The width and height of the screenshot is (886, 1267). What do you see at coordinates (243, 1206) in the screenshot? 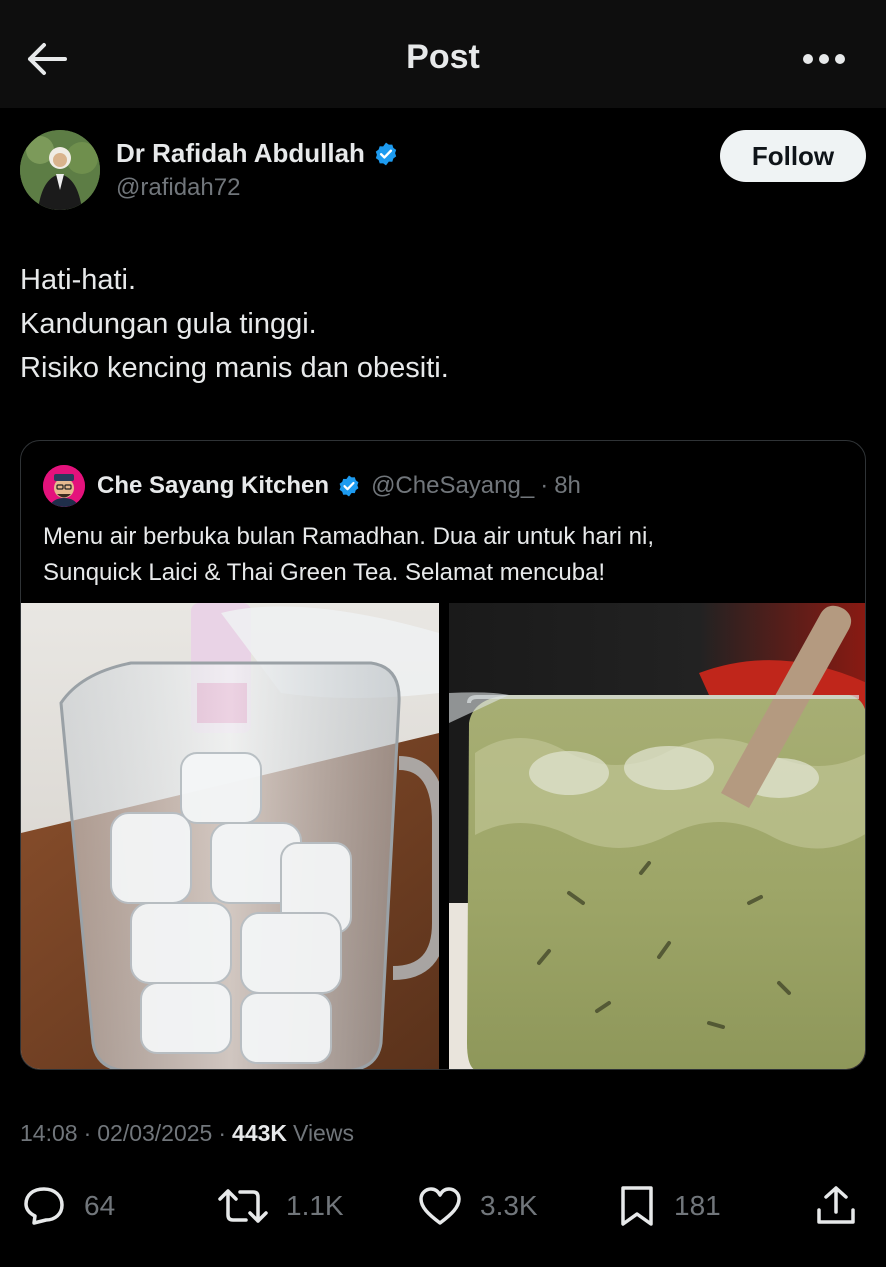
I see `repost-icon` at bounding box center [243, 1206].